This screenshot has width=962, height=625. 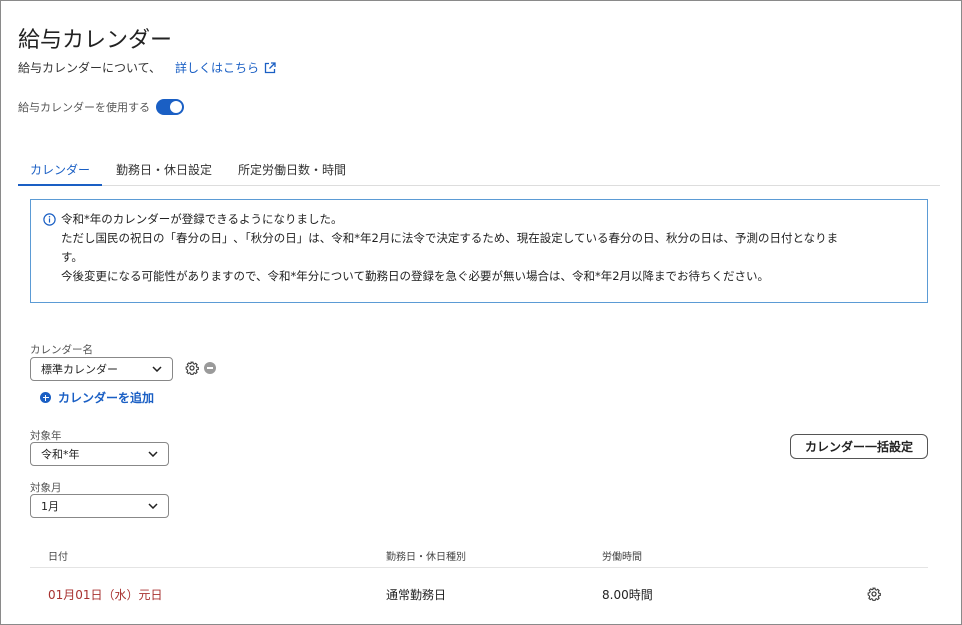 I want to click on target-year-value: 令和*年, so click(x=60, y=454).